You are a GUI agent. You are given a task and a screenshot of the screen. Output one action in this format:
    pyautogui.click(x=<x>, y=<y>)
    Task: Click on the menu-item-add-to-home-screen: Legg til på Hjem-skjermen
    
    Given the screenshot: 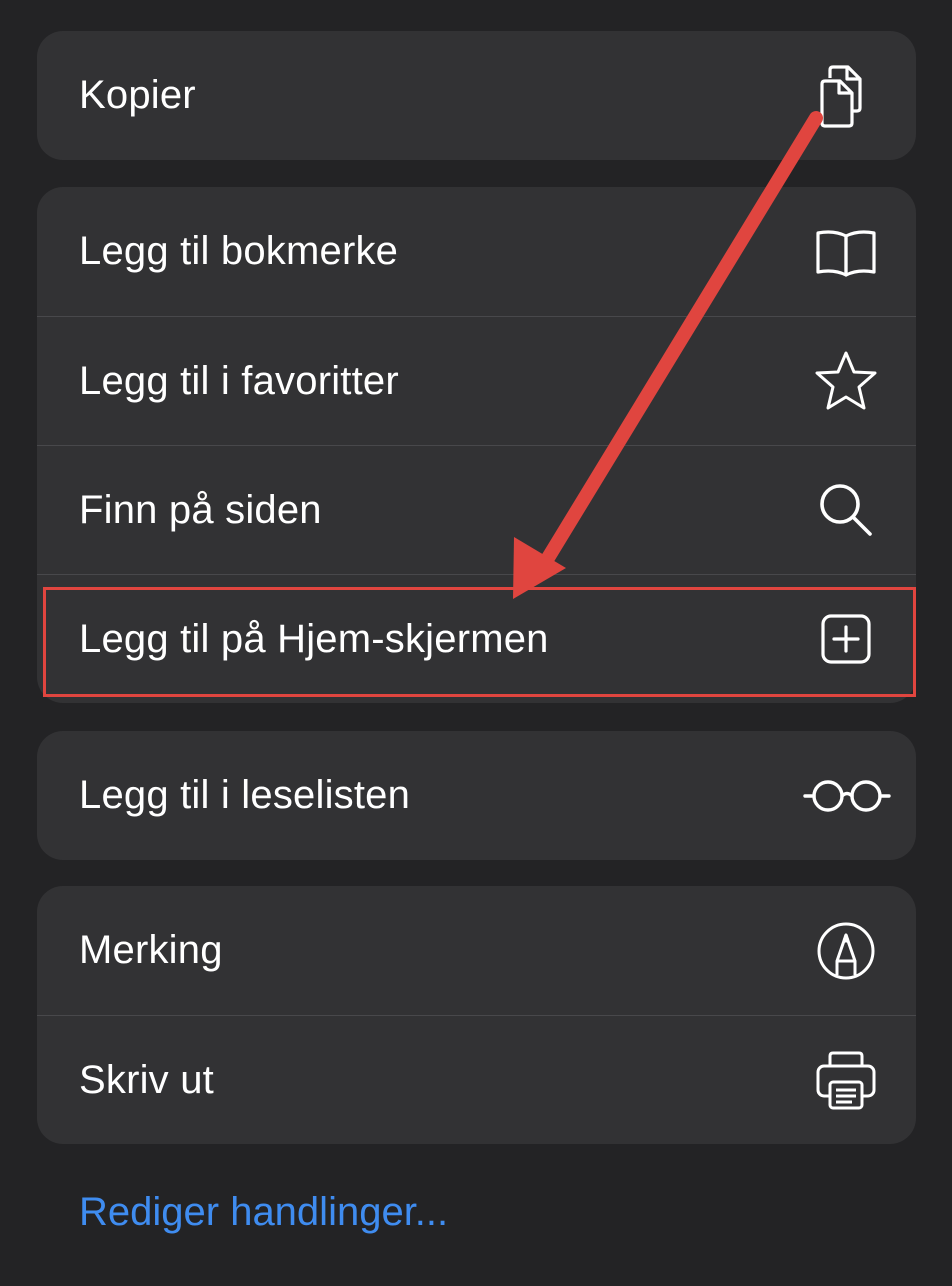 What is the action you would take?
    pyautogui.click(x=476, y=638)
    